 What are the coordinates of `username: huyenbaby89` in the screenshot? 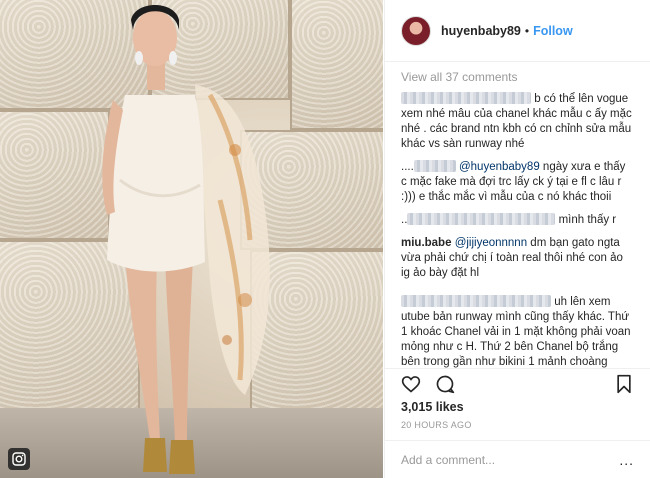 It's located at (481, 31).